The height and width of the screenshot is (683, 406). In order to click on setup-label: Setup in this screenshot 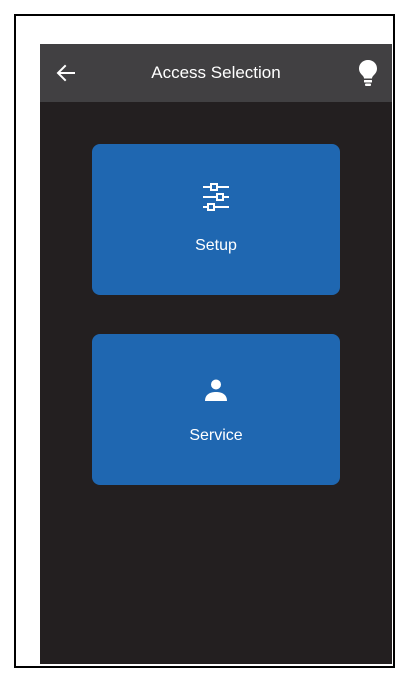, I will do `click(216, 245)`.